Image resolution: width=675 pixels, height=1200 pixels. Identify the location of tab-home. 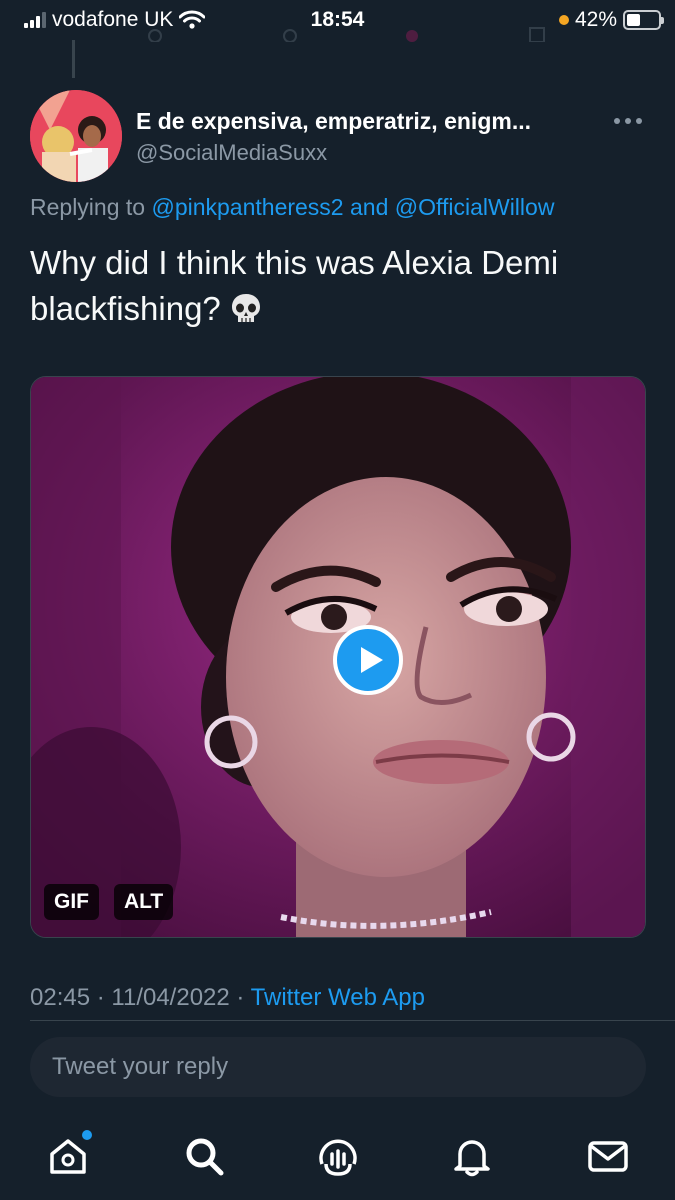
(69, 1154).